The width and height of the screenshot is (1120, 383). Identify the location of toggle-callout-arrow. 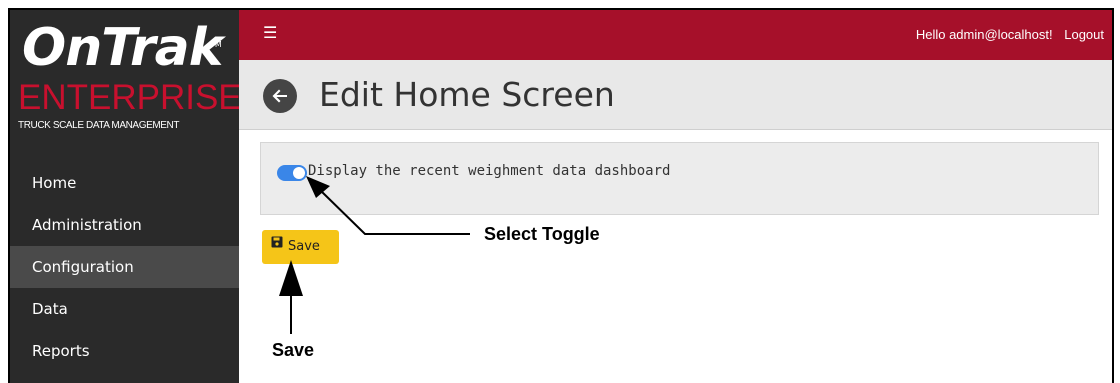
(388, 205).